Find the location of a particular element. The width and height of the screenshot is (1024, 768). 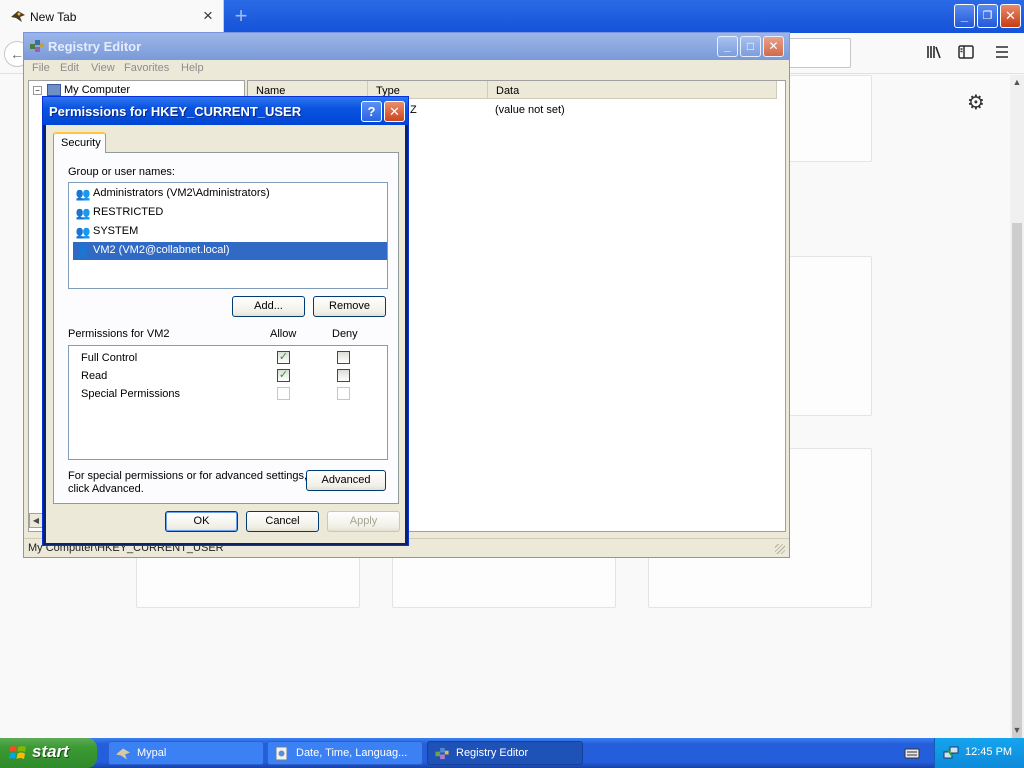

menu-file: File is located at coordinates (41, 68).